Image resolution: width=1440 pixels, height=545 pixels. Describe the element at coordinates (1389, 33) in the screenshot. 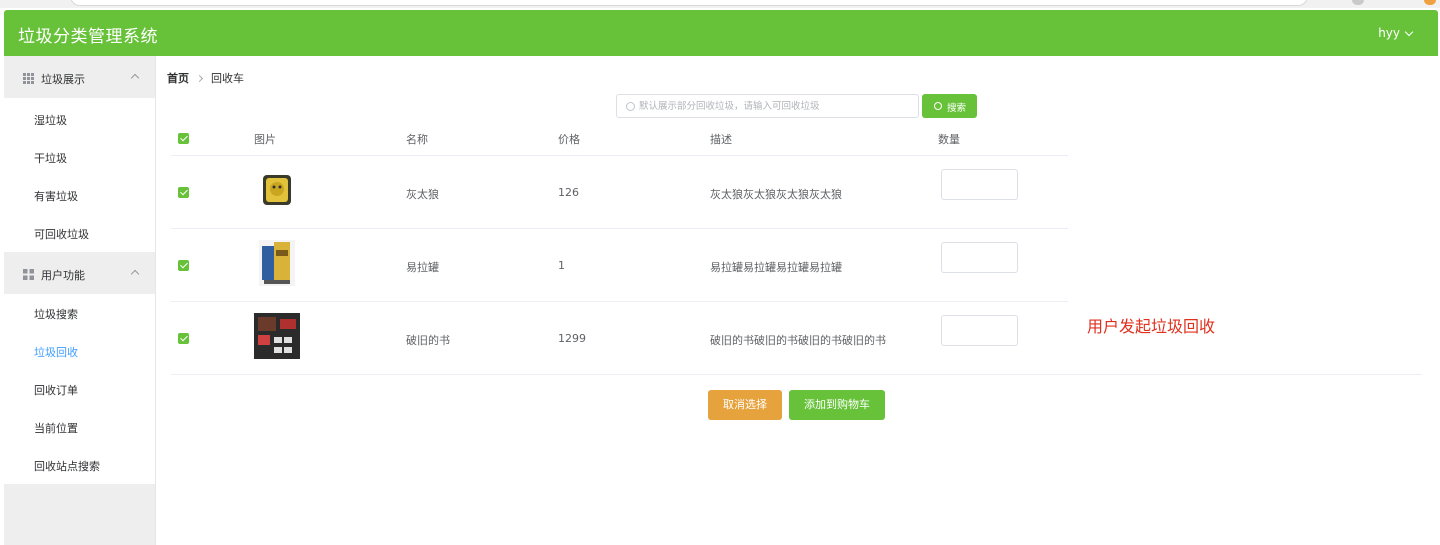

I see `user-name: hyy` at that location.